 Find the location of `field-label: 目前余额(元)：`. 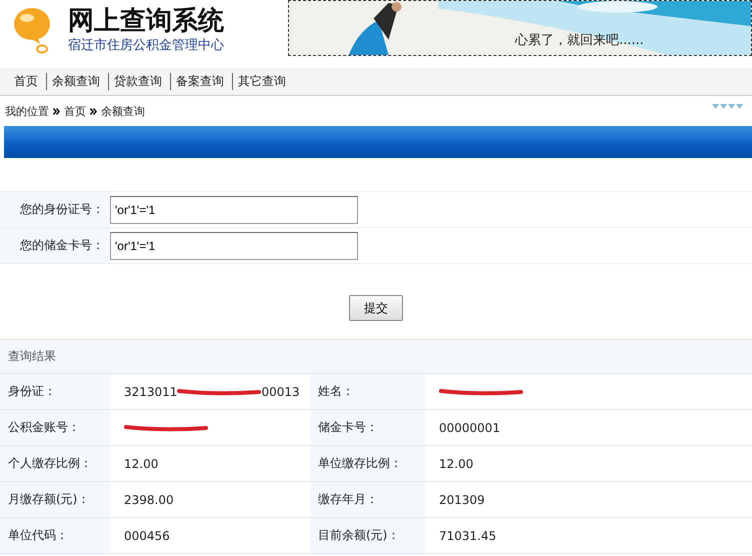

field-label: 目前余额(元)： is located at coordinates (367, 535).